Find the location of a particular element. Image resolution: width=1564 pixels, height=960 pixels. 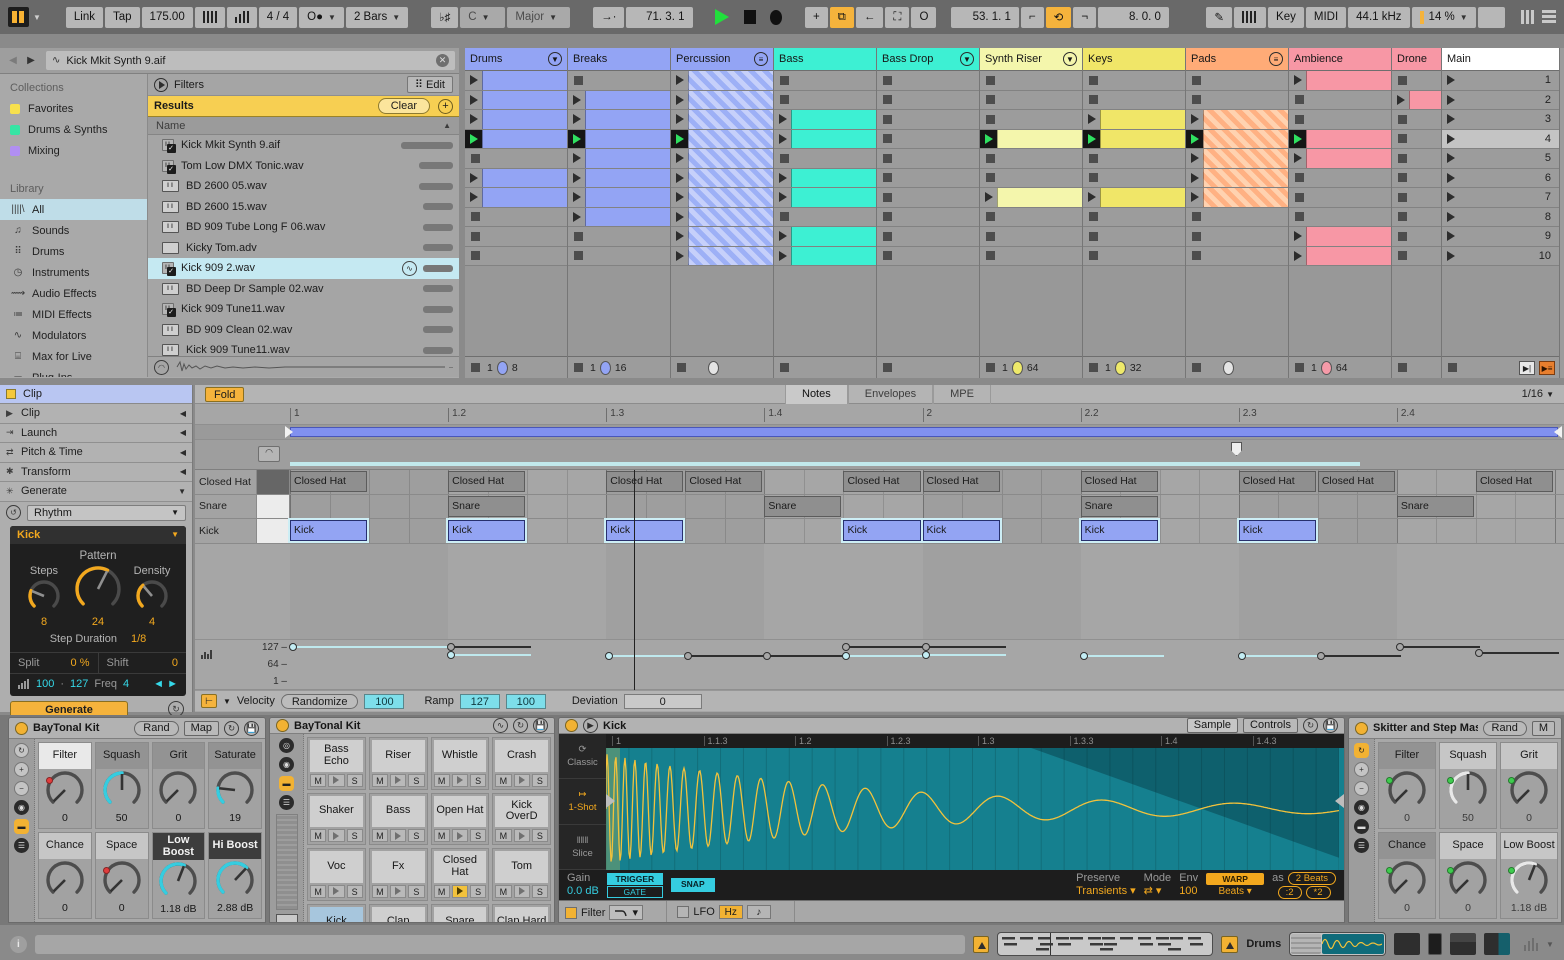

scene-slot: 3 is located at coordinates (1500, 120).